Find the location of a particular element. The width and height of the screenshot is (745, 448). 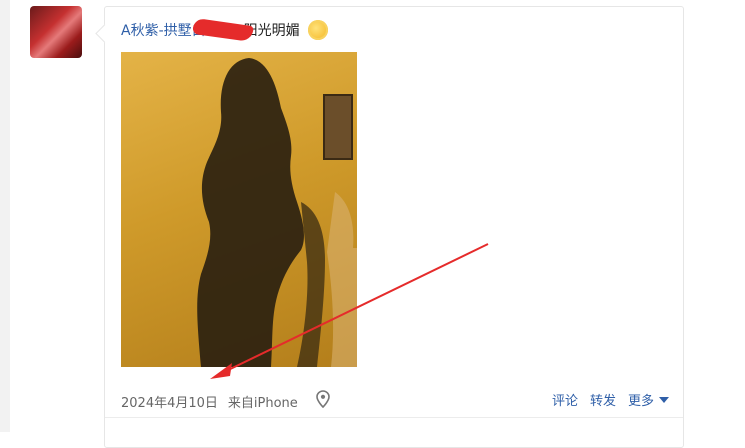

post-actions: 评论 转发 更多 is located at coordinates (610, 399).